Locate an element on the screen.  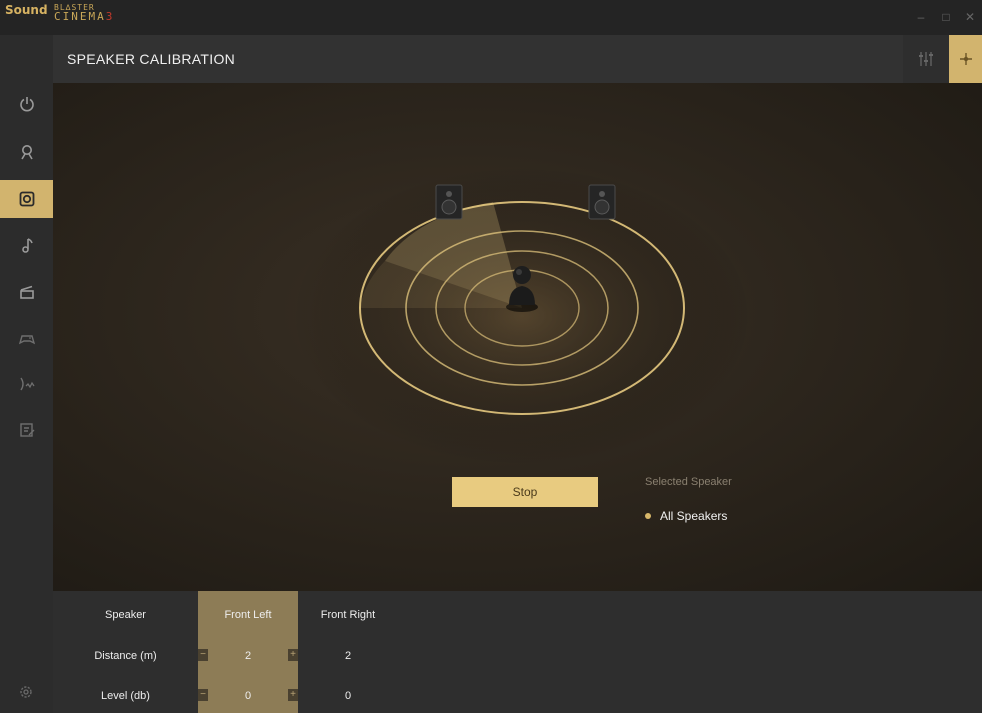
settings-button is located at coordinates (26, 694).